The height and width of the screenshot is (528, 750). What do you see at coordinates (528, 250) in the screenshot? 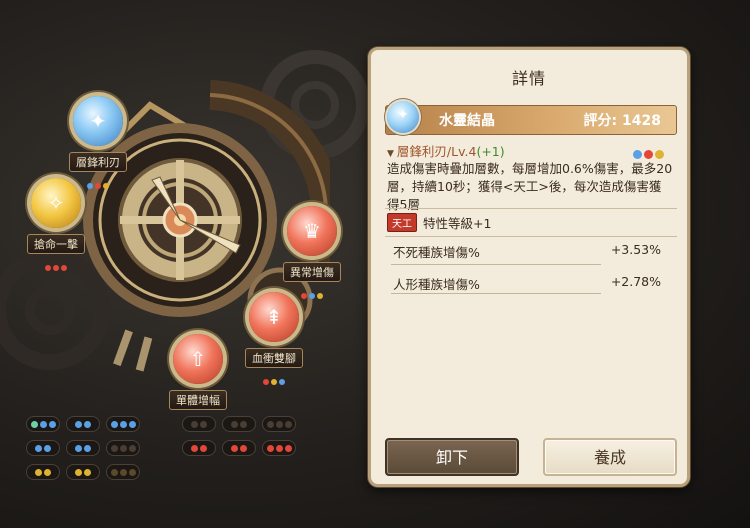
I see `stat-row: 不死種族增傷% +3.53%` at bounding box center [528, 250].